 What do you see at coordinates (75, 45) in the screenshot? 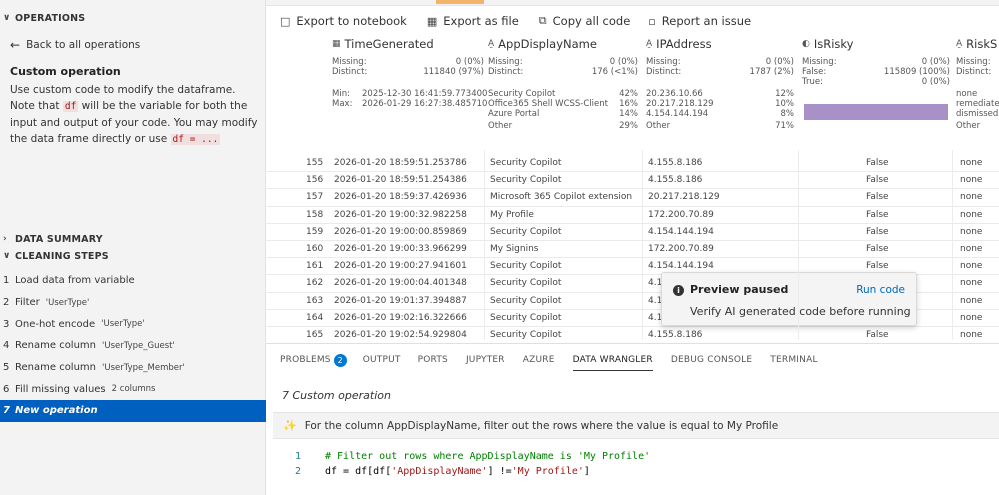
I see `back-to-operations-link: ← Back to all operations` at bounding box center [75, 45].